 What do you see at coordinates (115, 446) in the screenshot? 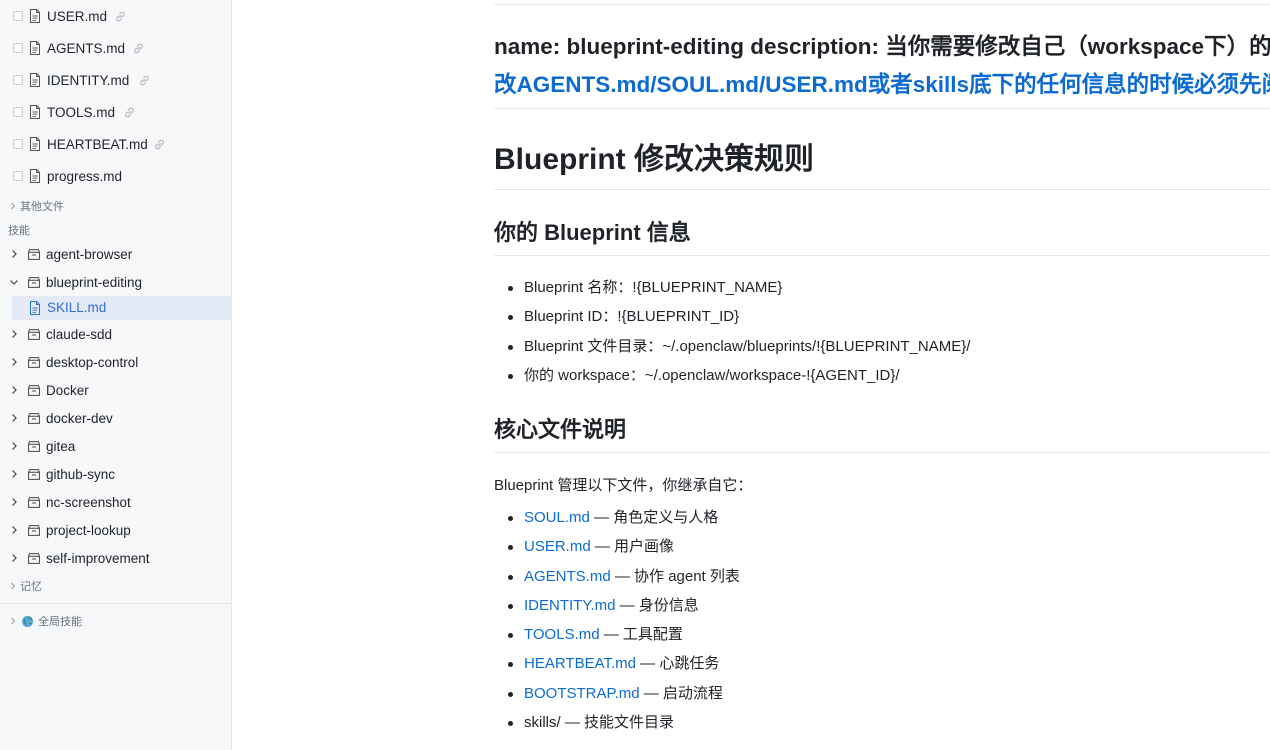
I see `skill-folder-gitea: gitea` at bounding box center [115, 446].